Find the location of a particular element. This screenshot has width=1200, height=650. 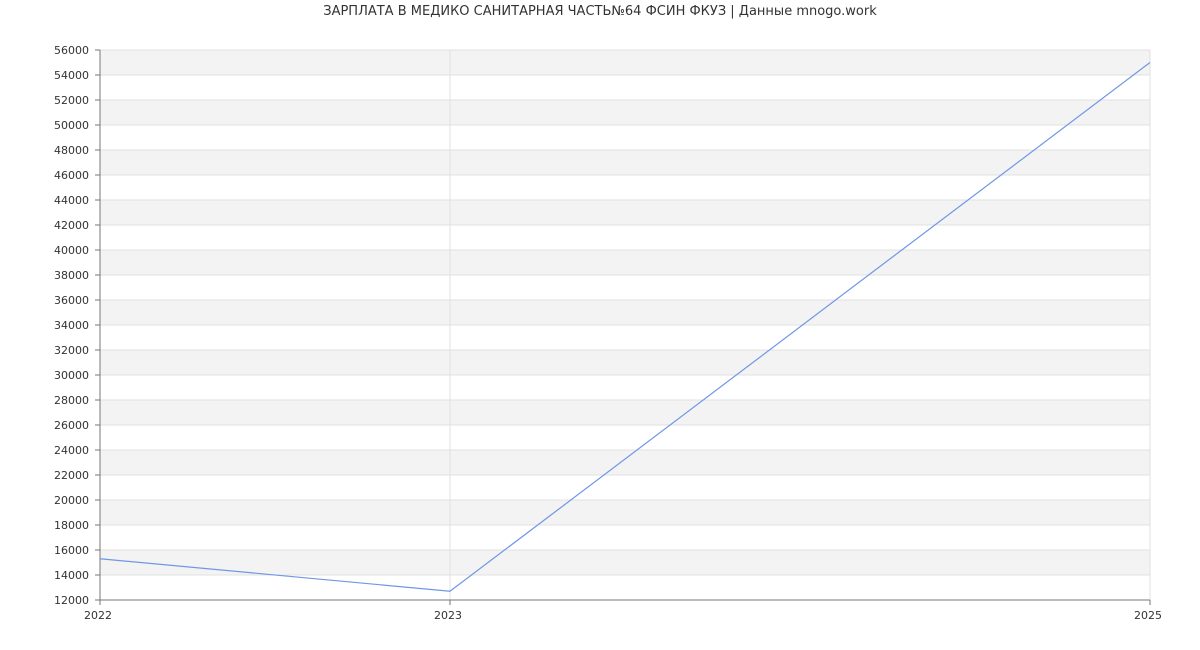

y-tick-label: 26000 is located at coordinates (71, 425).